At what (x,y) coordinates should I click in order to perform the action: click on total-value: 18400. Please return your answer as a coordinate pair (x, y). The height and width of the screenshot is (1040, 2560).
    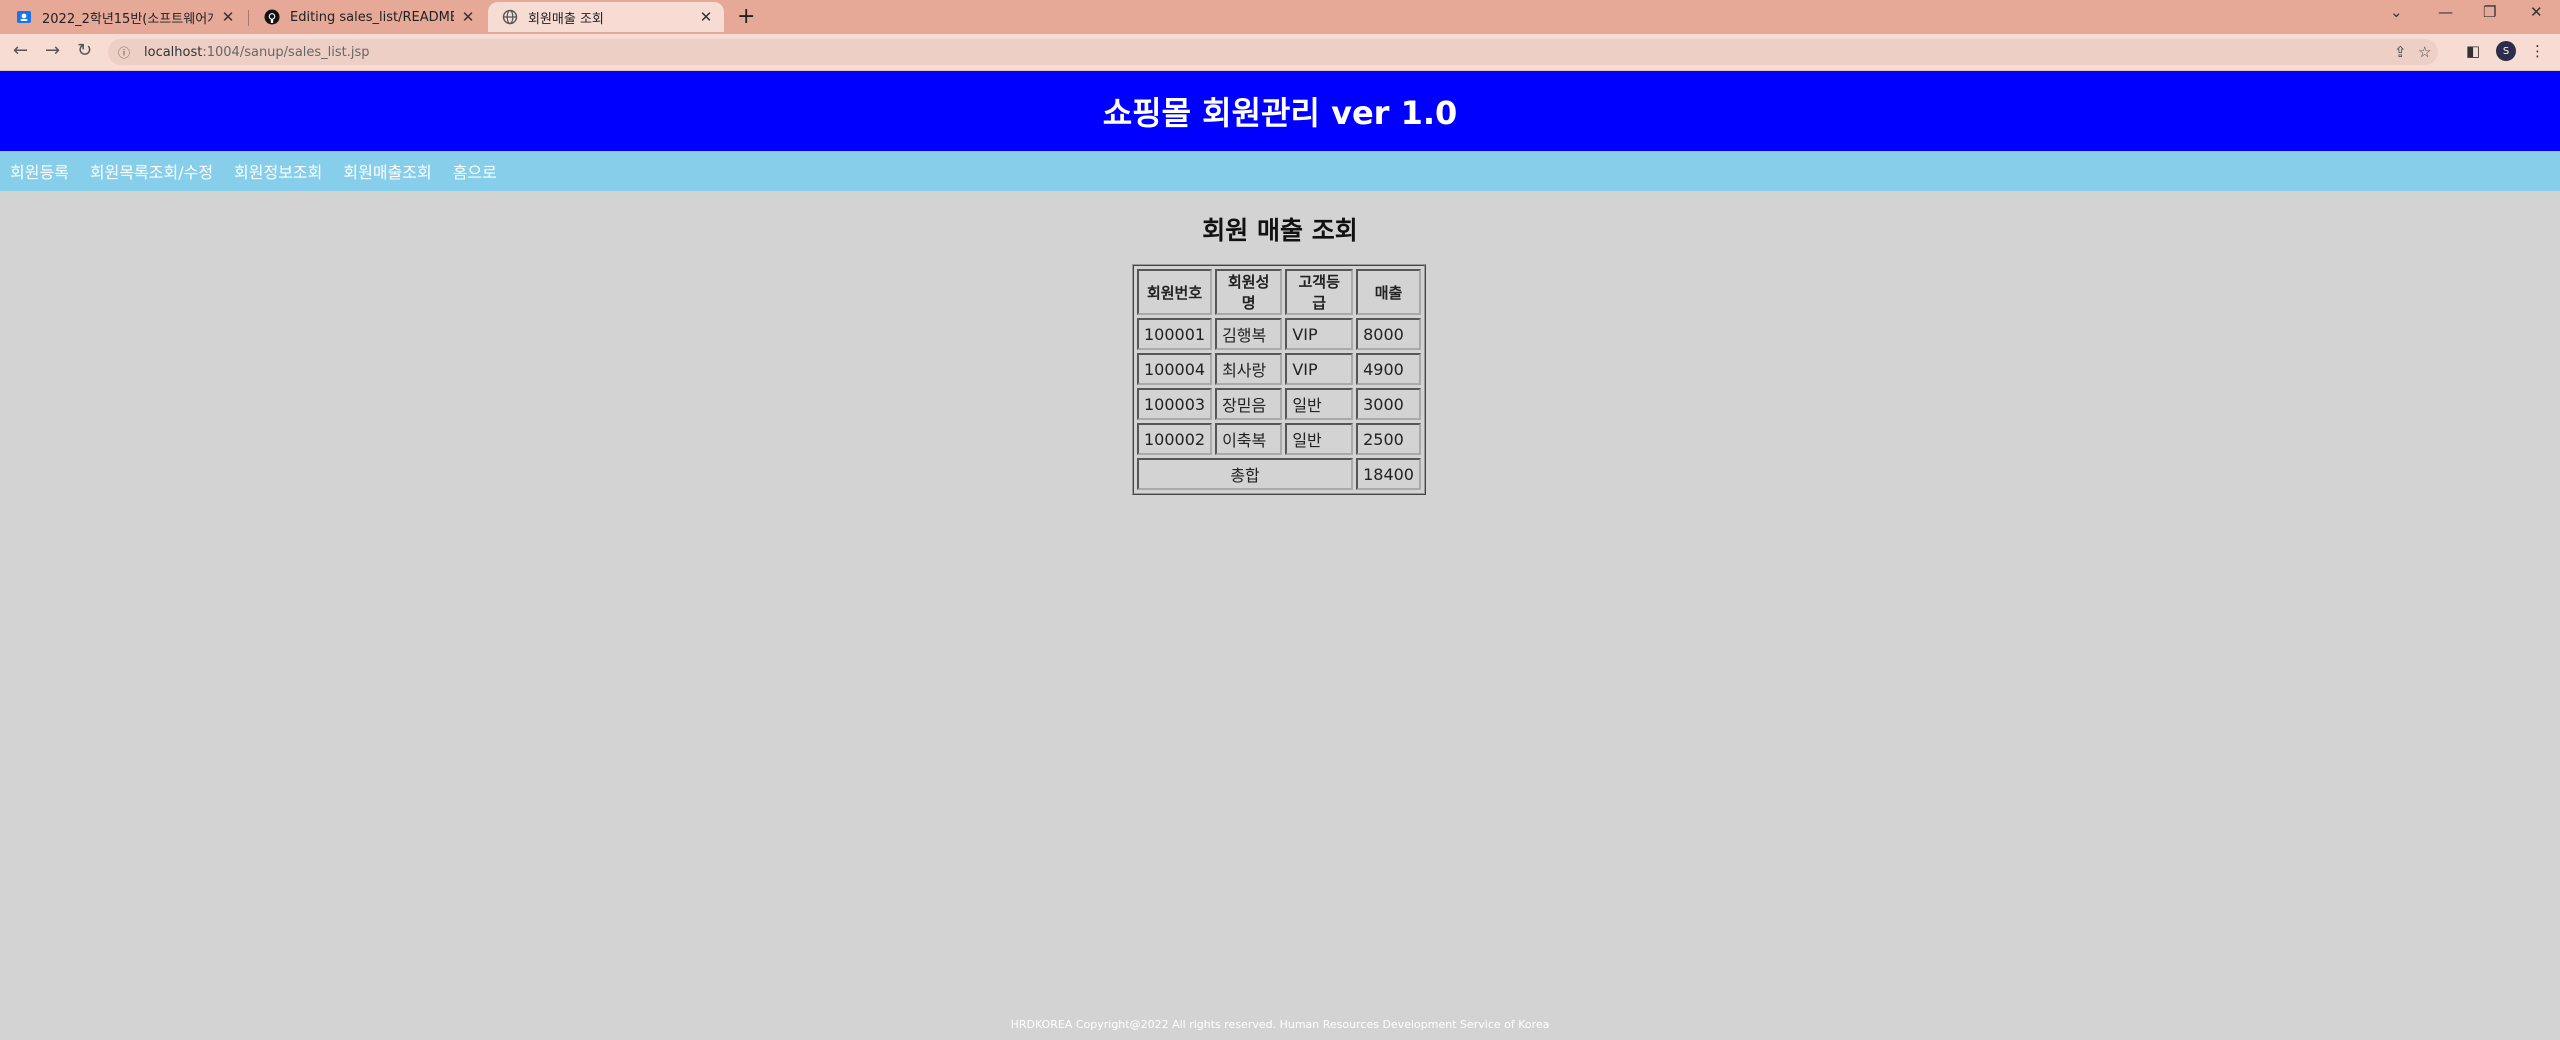
    Looking at the image, I should click on (1388, 474).